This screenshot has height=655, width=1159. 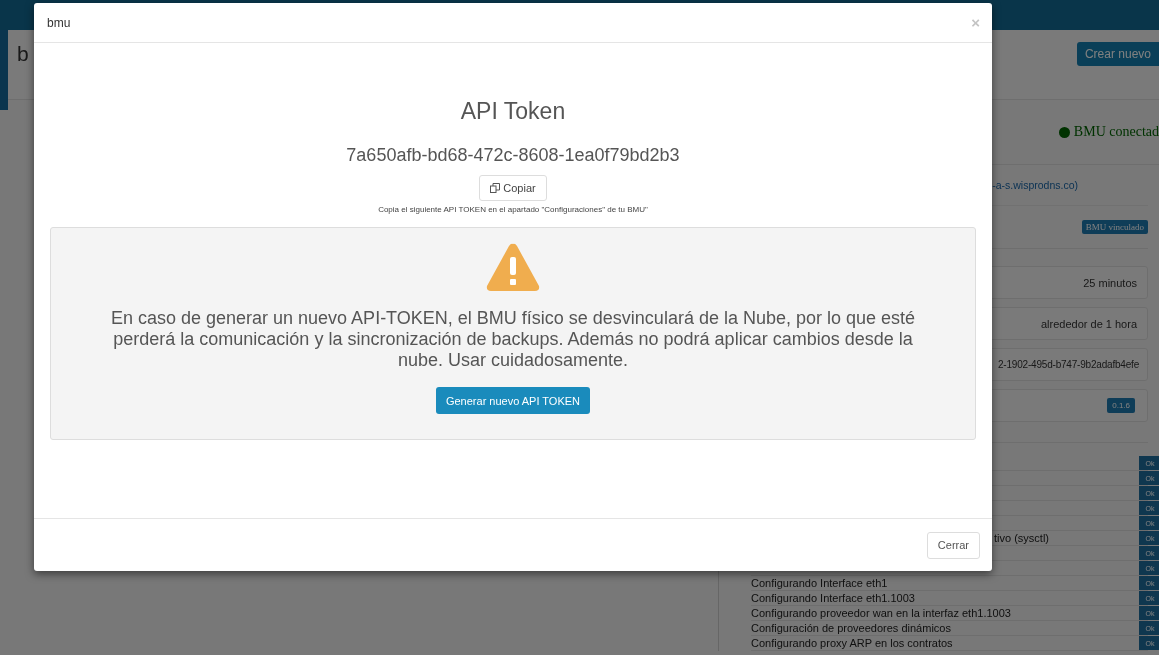 What do you see at coordinates (513, 339) in the screenshot?
I see `warning-text: En caso de generar un nuevo API-TOKEN, el BMU físico se desvinculará de la Nube, por lo que esté perderá la comunicación y la sincronización de backups. Además no podrá aplicar cambios desde la nube. Usar cuidadosamente.` at bounding box center [513, 339].